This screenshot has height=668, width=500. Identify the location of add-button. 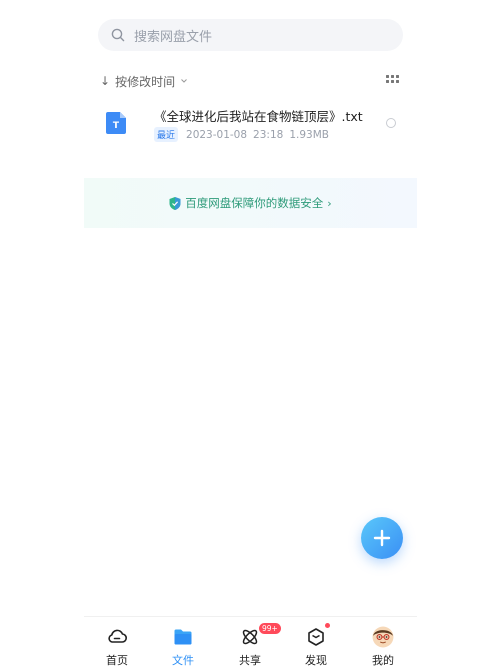
(382, 538).